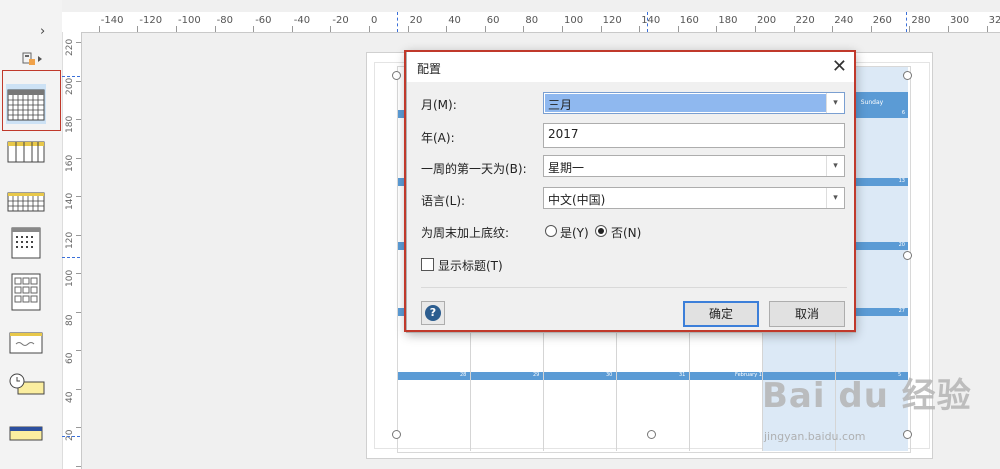  Describe the element at coordinates (685, 103) in the screenshot. I see `selection-highlight` at that location.